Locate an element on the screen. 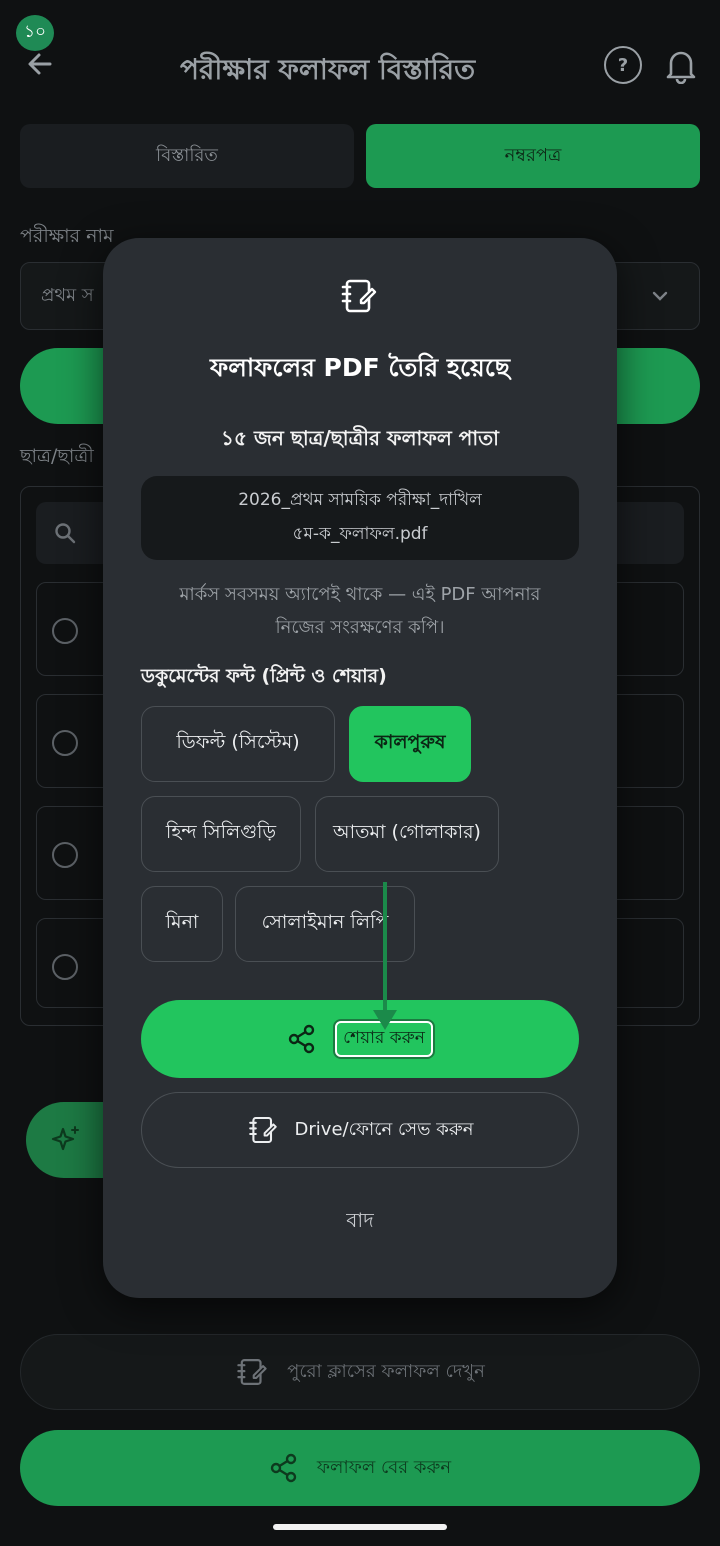 This screenshot has width=720, height=1546. bell-icon is located at coordinates (681, 65).